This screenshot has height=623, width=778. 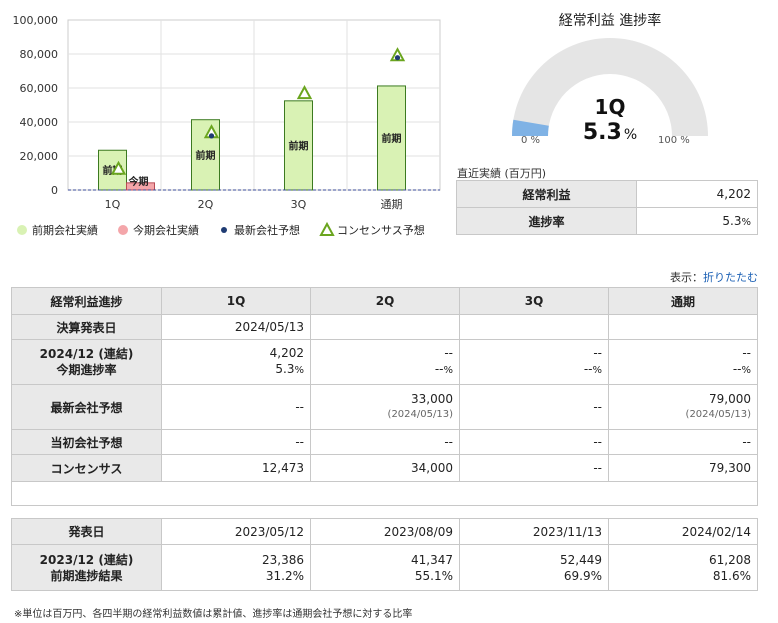 I want to click on legend-label: 前期会社実績, so click(x=65, y=230).